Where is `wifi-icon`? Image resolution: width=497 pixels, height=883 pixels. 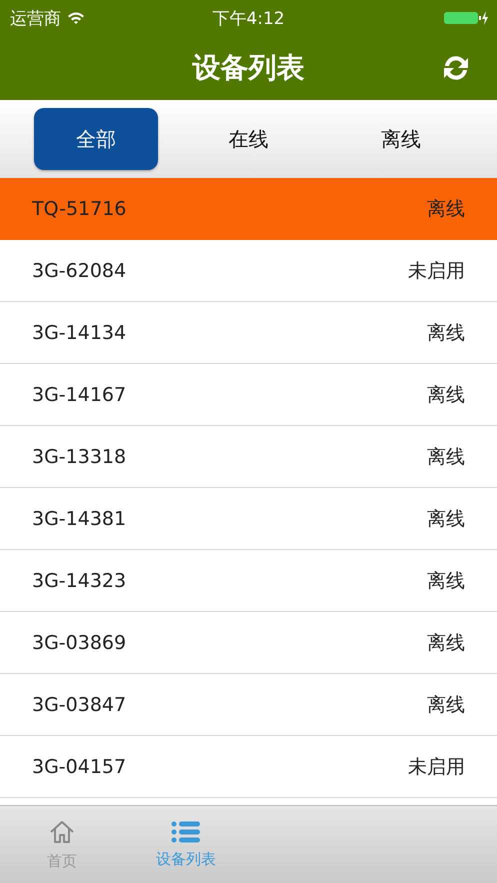
wifi-icon is located at coordinates (76, 18).